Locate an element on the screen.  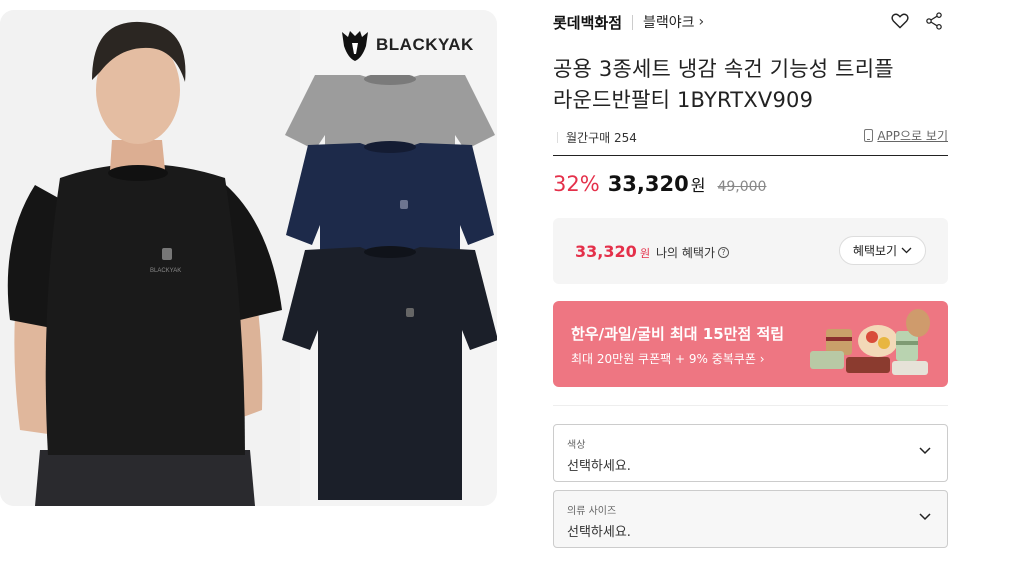
brand-logo-text: BLACKYAK is located at coordinates (425, 44).